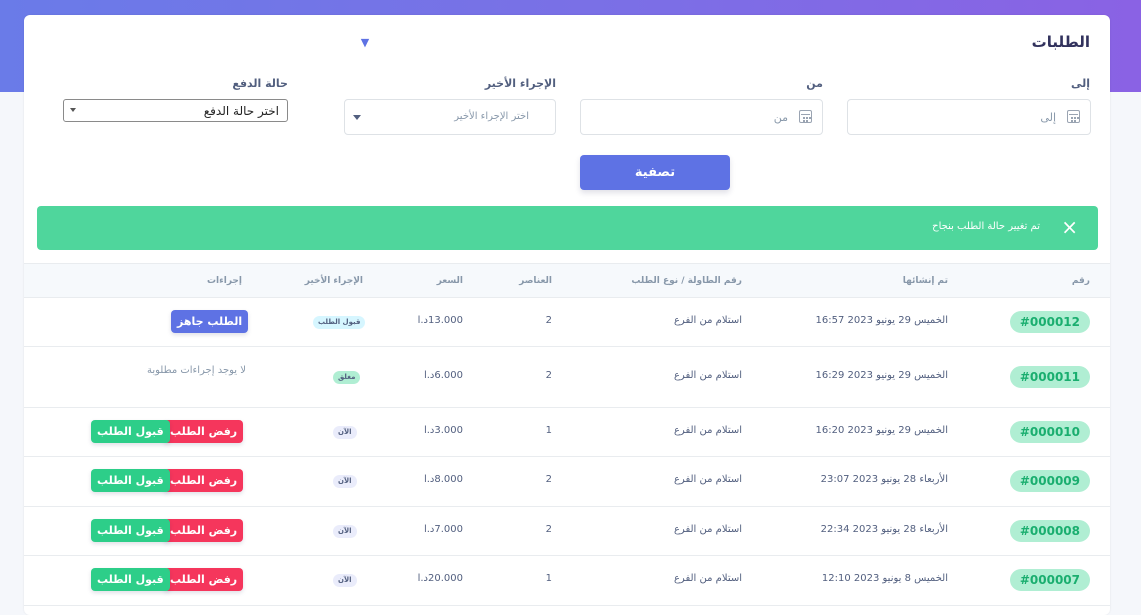  What do you see at coordinates (175, 110) in the screenshot?
I see `payment-status-select: اختر حالة الدفع` at bounding box center [175, 110].